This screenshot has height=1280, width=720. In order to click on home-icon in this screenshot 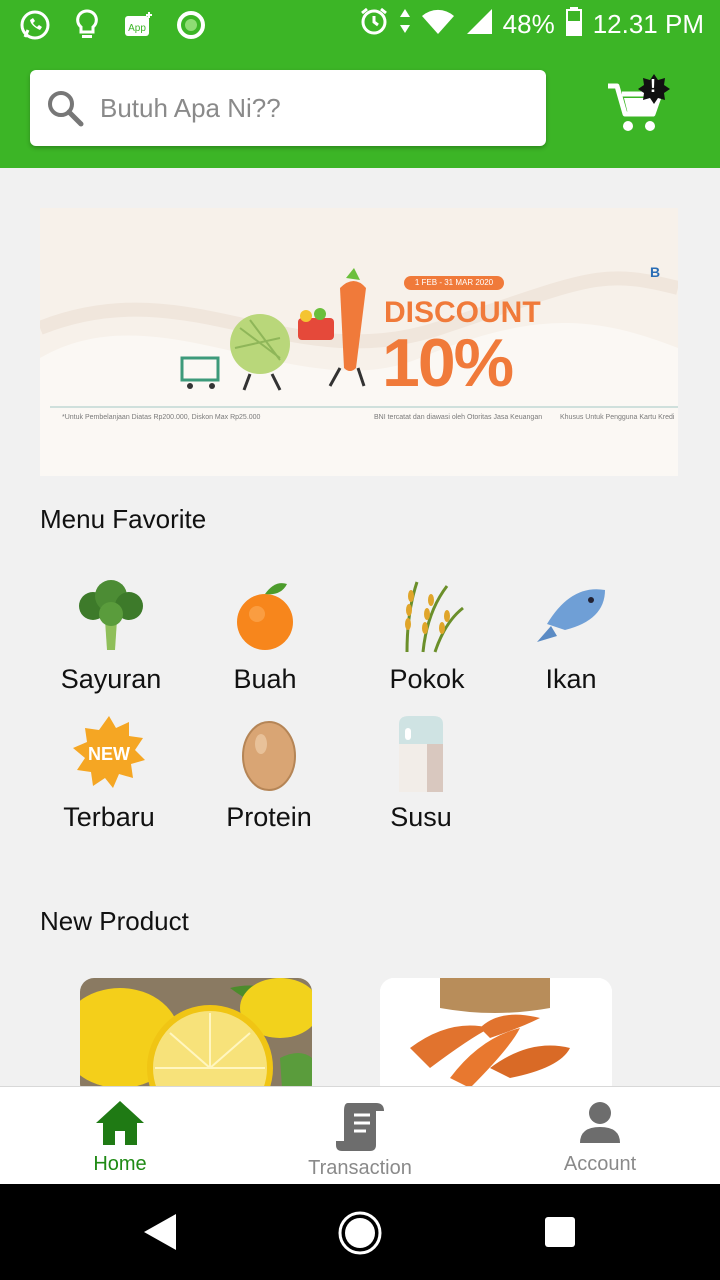, I will do `click(120, 1123)`.